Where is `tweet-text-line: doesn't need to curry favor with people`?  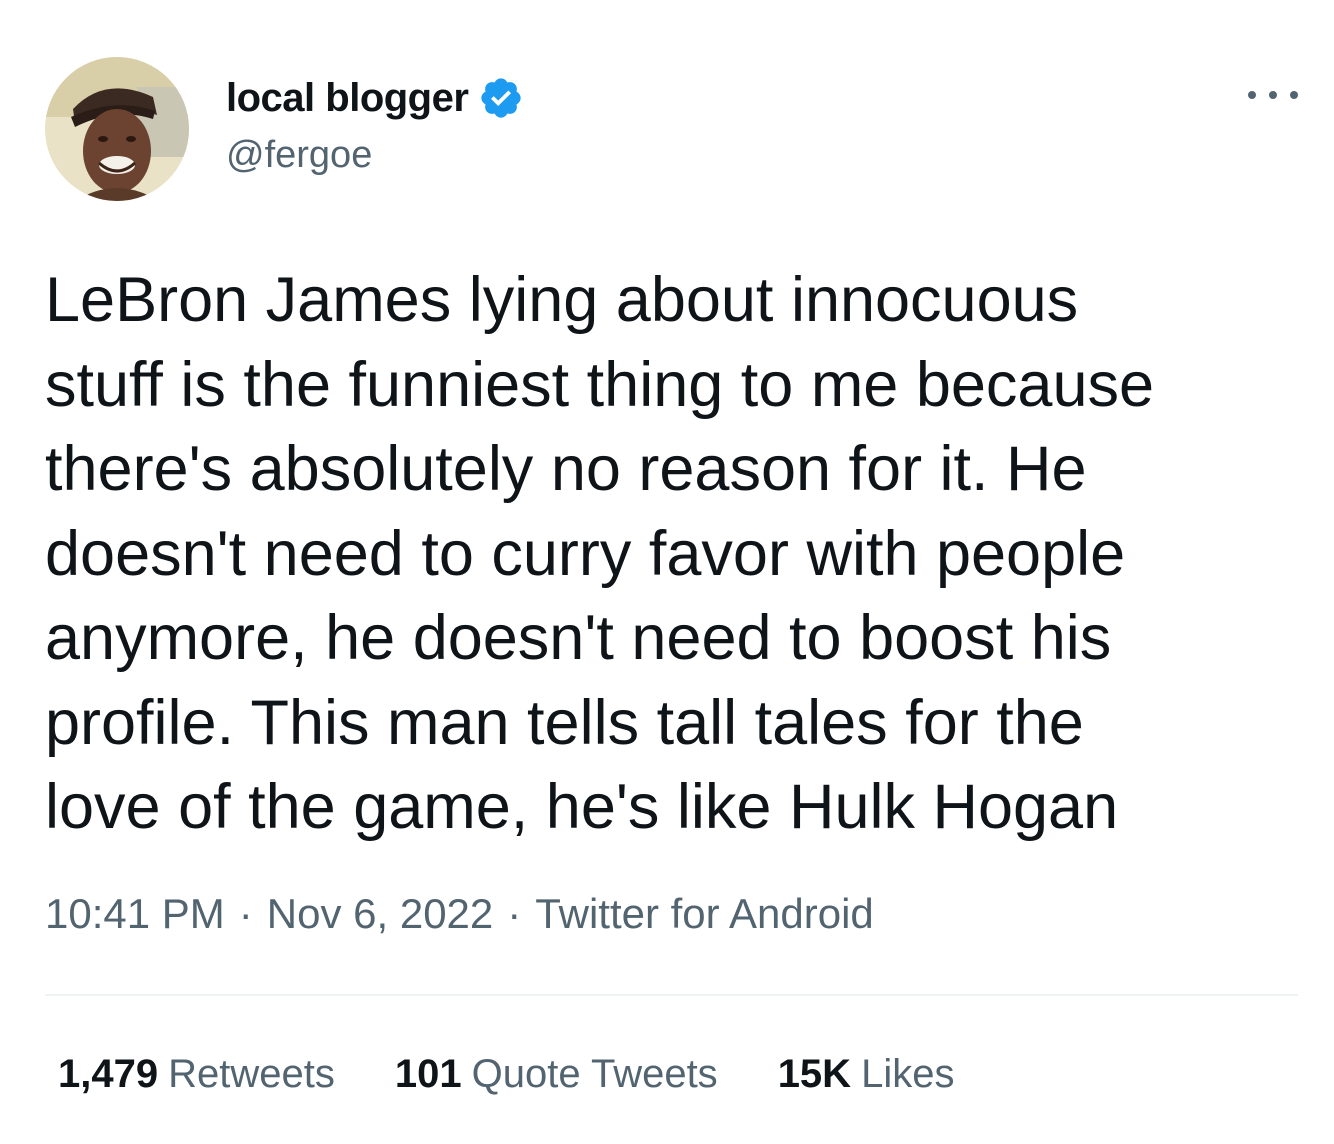
tweet-text-line: doesn't need to curry favor with people is located at coordinates (585, 553).